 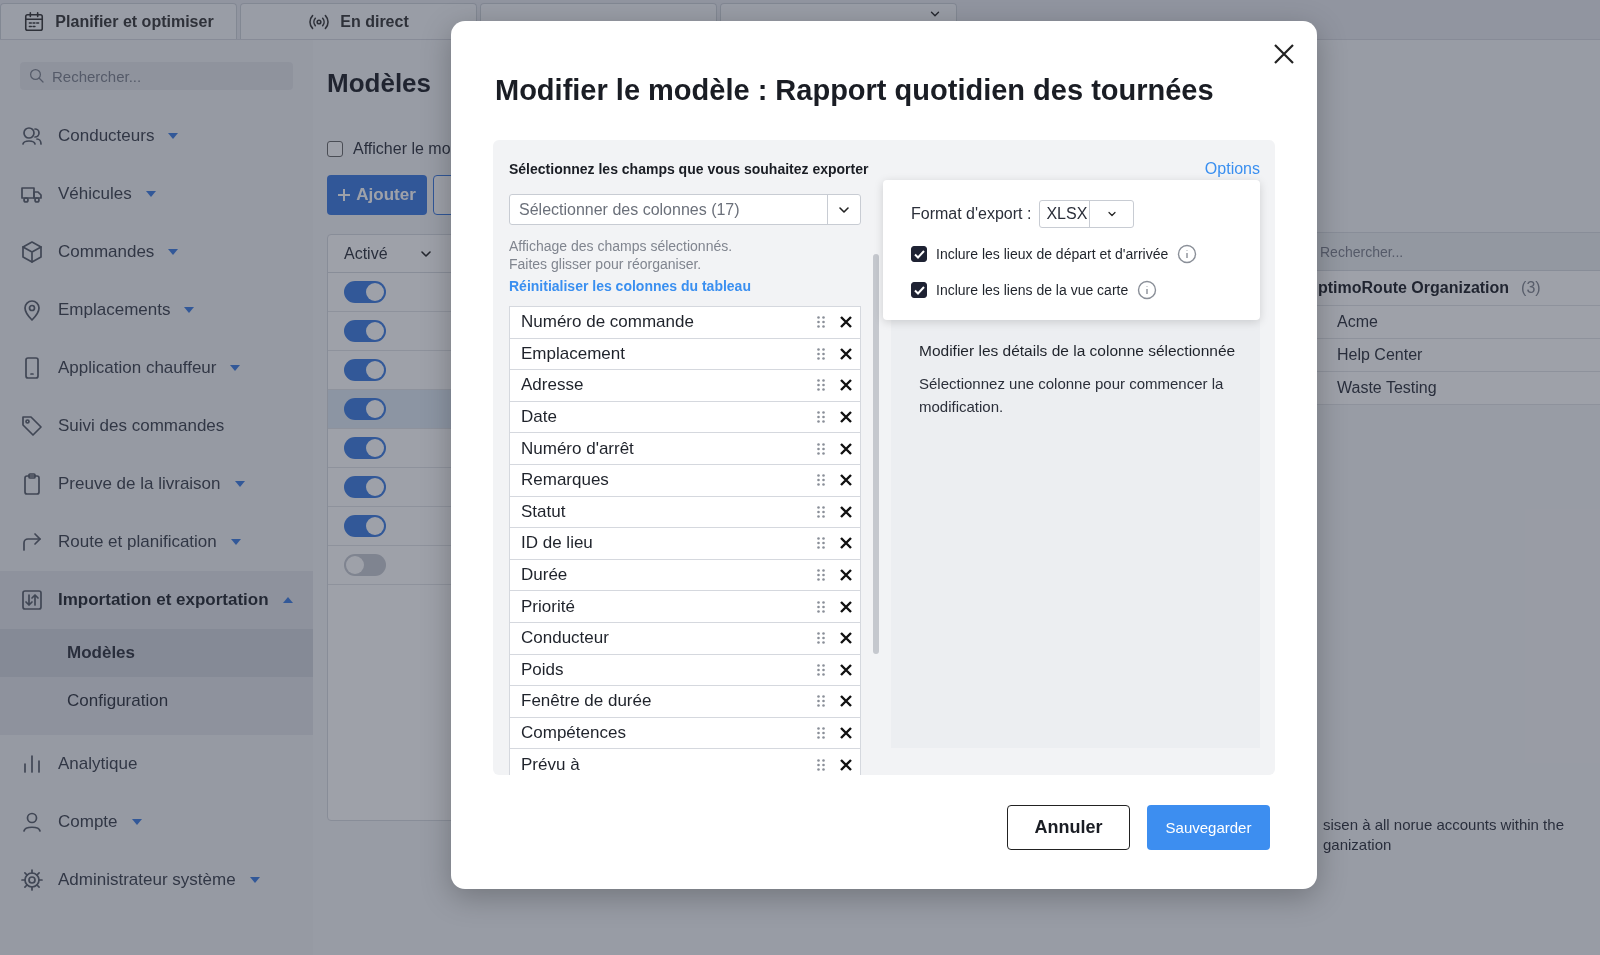 I want to click on sidebar-item: Compte, so click(x=156, y=822).